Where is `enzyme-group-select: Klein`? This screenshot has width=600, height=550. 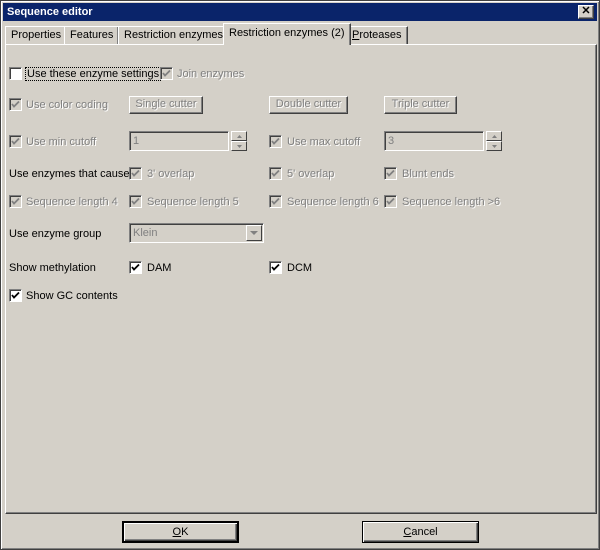 enzyme-group-select: Klein is located at coordinates (196, 233).